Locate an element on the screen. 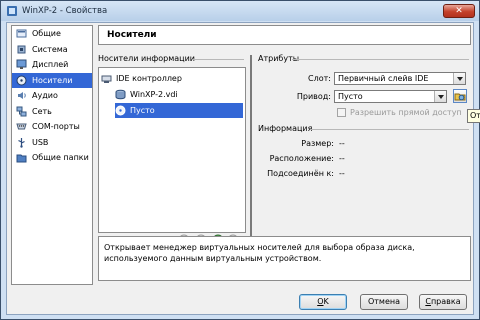  help-button-label: правка is located at coordinates (445, 301).